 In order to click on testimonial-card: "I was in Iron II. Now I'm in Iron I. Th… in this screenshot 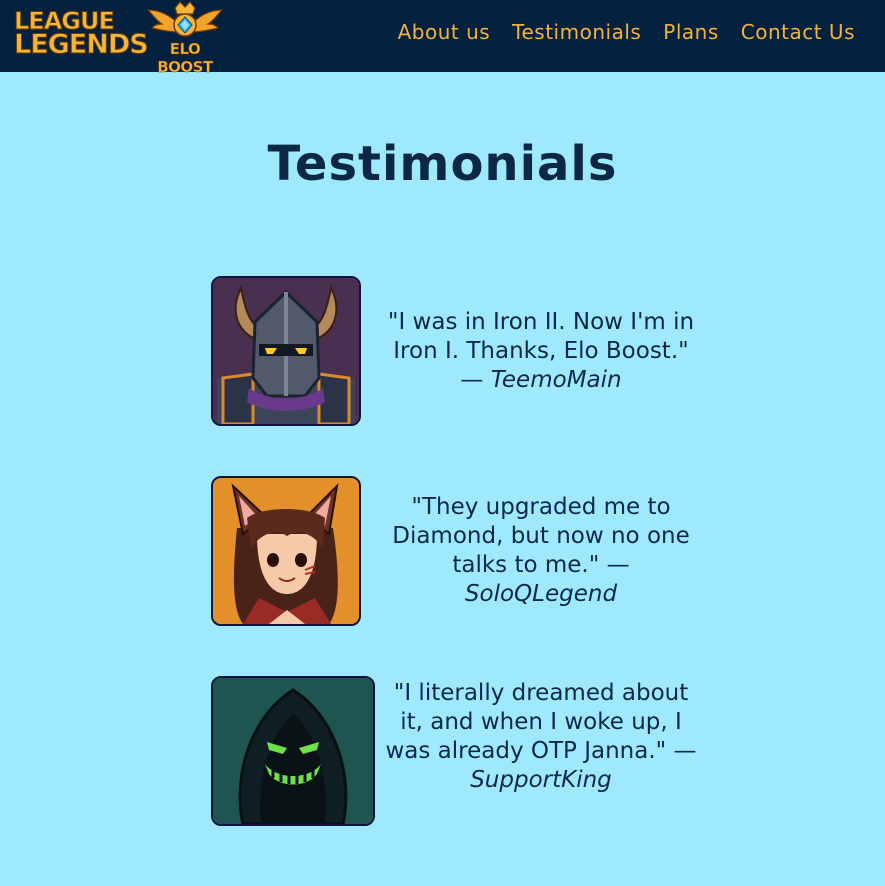, I will do `click(452, 351)`.